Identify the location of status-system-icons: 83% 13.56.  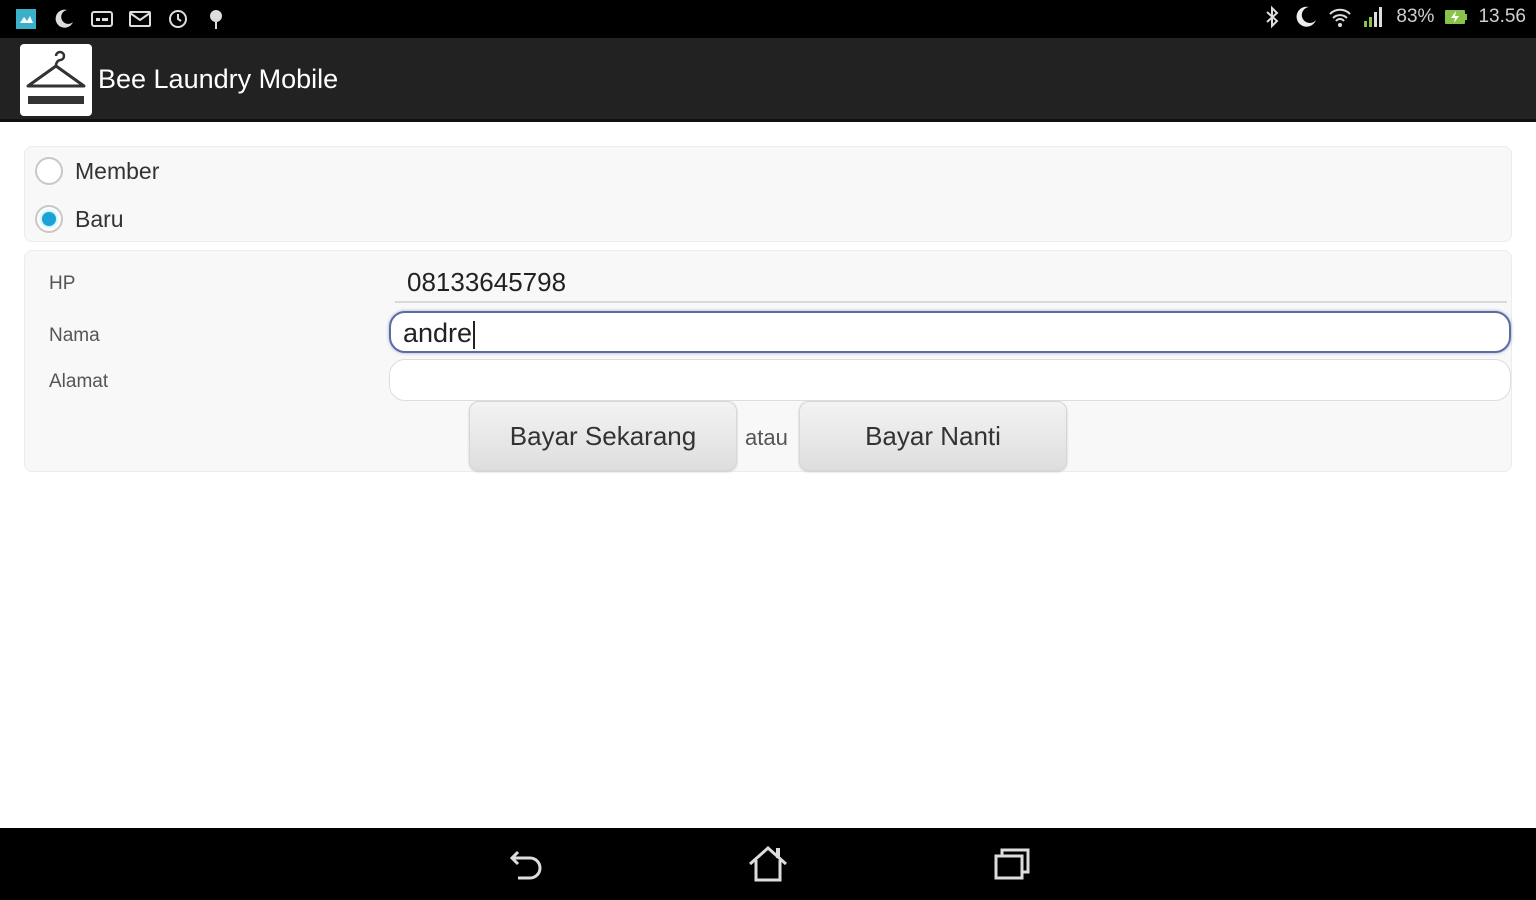
(1393, 17).